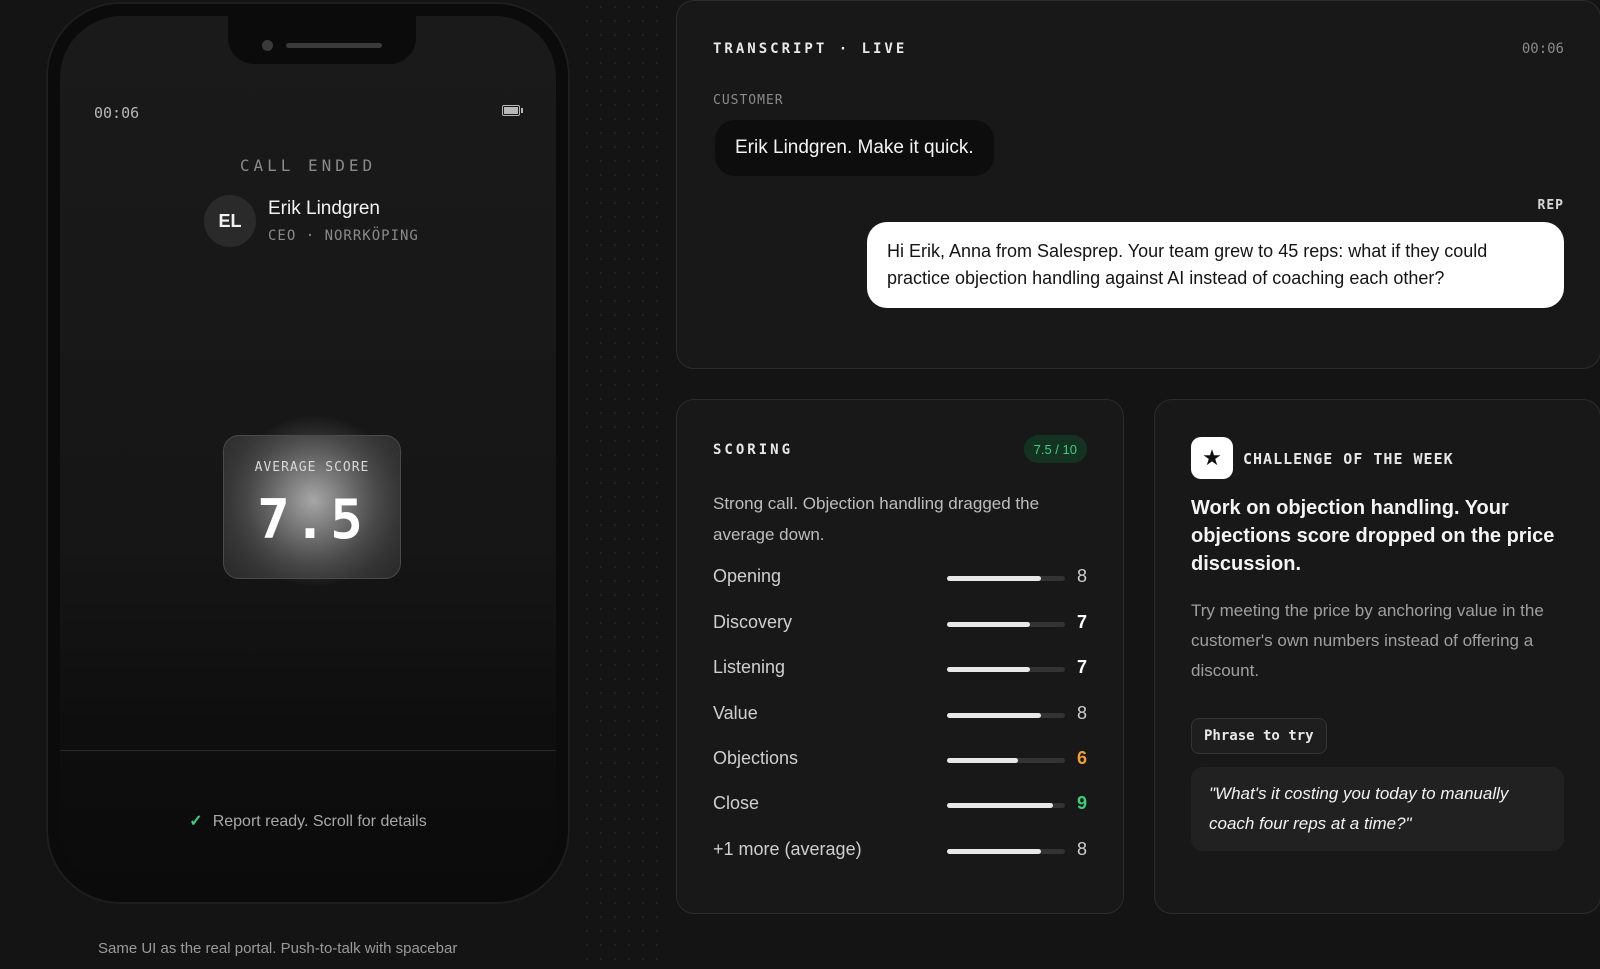 This screenshot has width=1600, height=969. I want to click on average-score-card: AVERAGE SCORE 7.5, so click(312, 507).